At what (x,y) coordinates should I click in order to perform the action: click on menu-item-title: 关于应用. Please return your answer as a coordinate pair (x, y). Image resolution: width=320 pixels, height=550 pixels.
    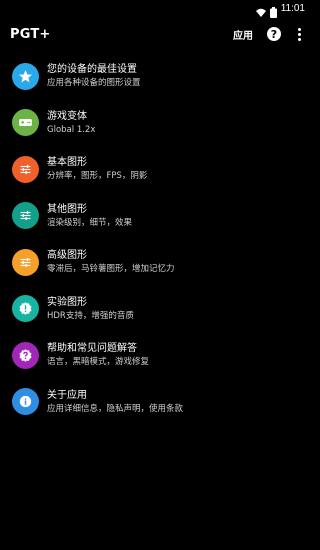
    Looking at the image, I should click on (67, 395).